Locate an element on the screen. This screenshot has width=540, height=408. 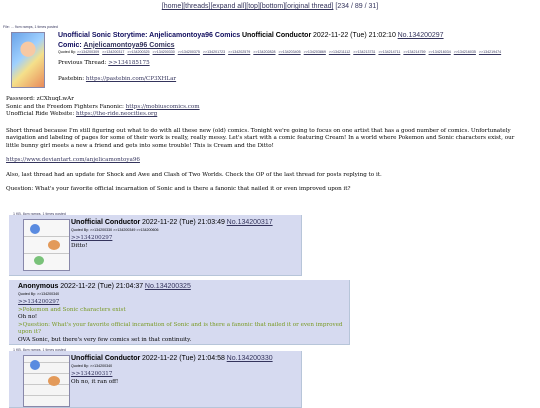
comic-link: Anjelicamontoya96 Comics is located at coordinates (129, 45).